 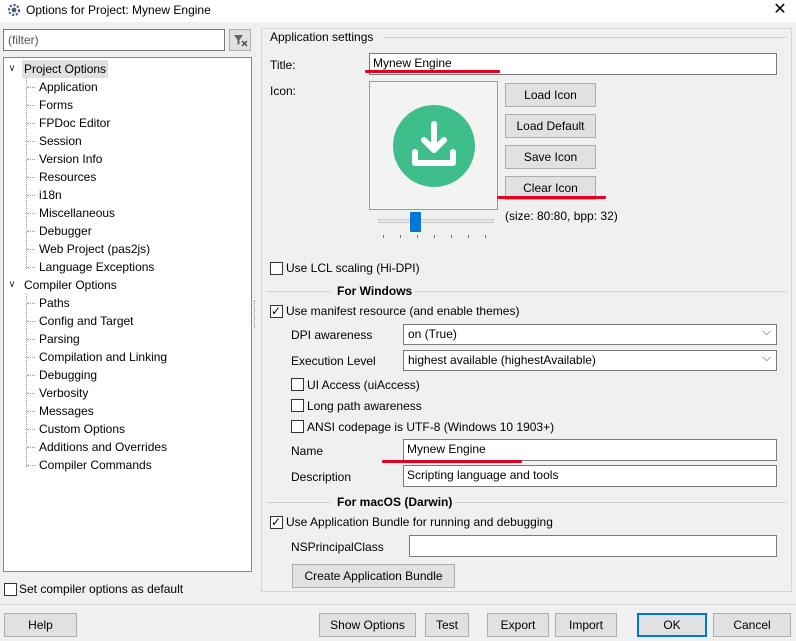 I want to click on tree-item-fpdoc-editor: FPDoc Editor, so click(x=74, y=123).